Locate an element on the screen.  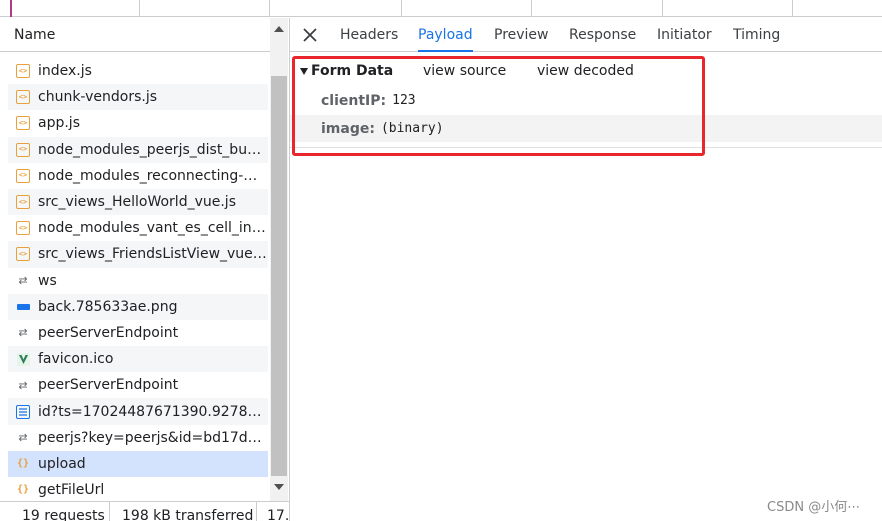
tab-initiator: Initiator is located at coordinates (684, 35).